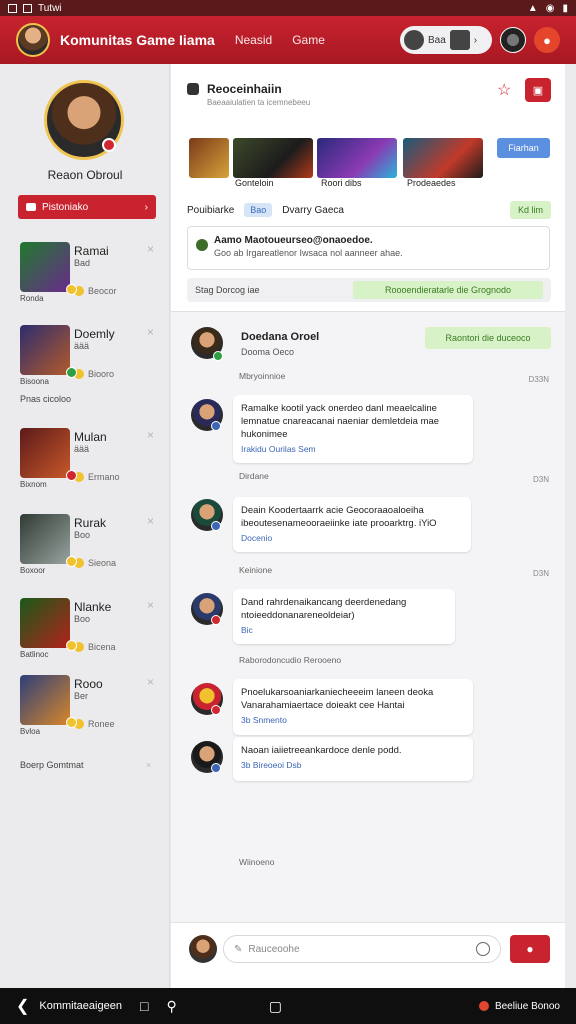 This screenshot has width=576, height=1024. What do you see at coordinates (247, 630) in the screenshot?
I see `message-meta: Bic` at bounding box center [247, 630].